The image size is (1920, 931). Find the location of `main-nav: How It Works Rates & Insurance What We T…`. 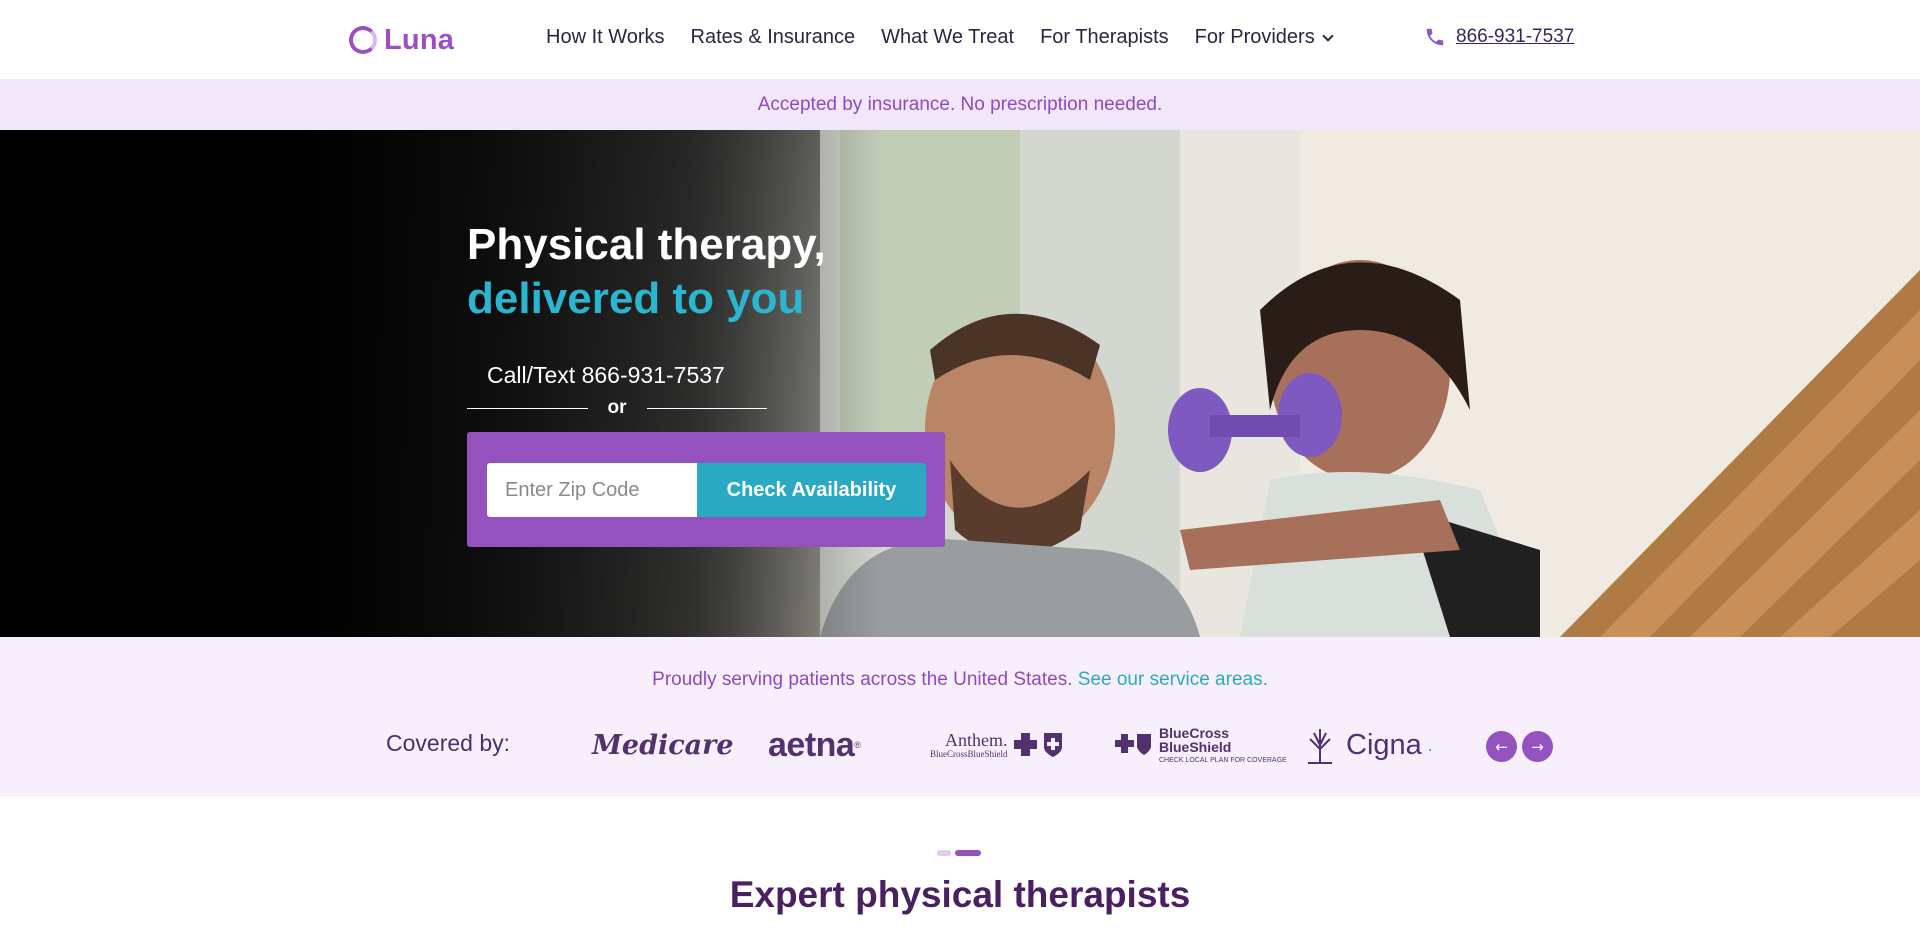

main-nav: How It Works Rates & Insurance What We T… is located at coordinates (940, 37).